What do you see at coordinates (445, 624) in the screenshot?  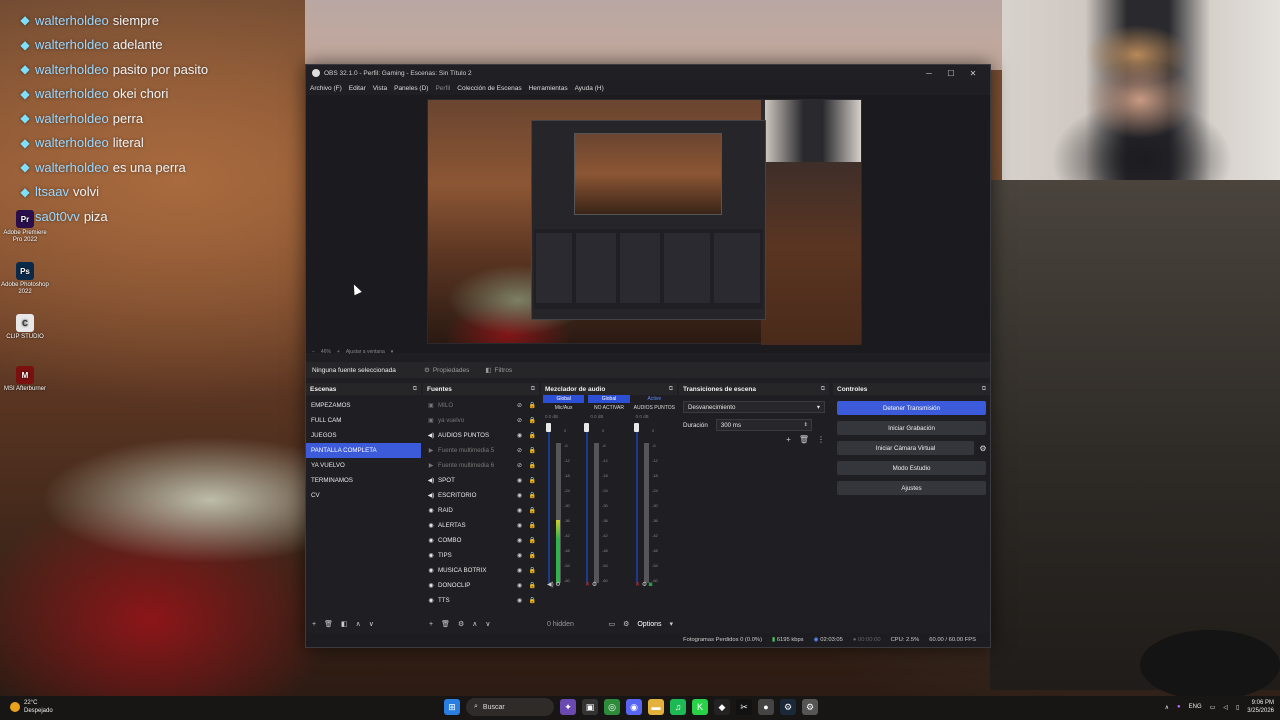 I see `remove-source-icon: 🗑` at bounding box center [445, 624].